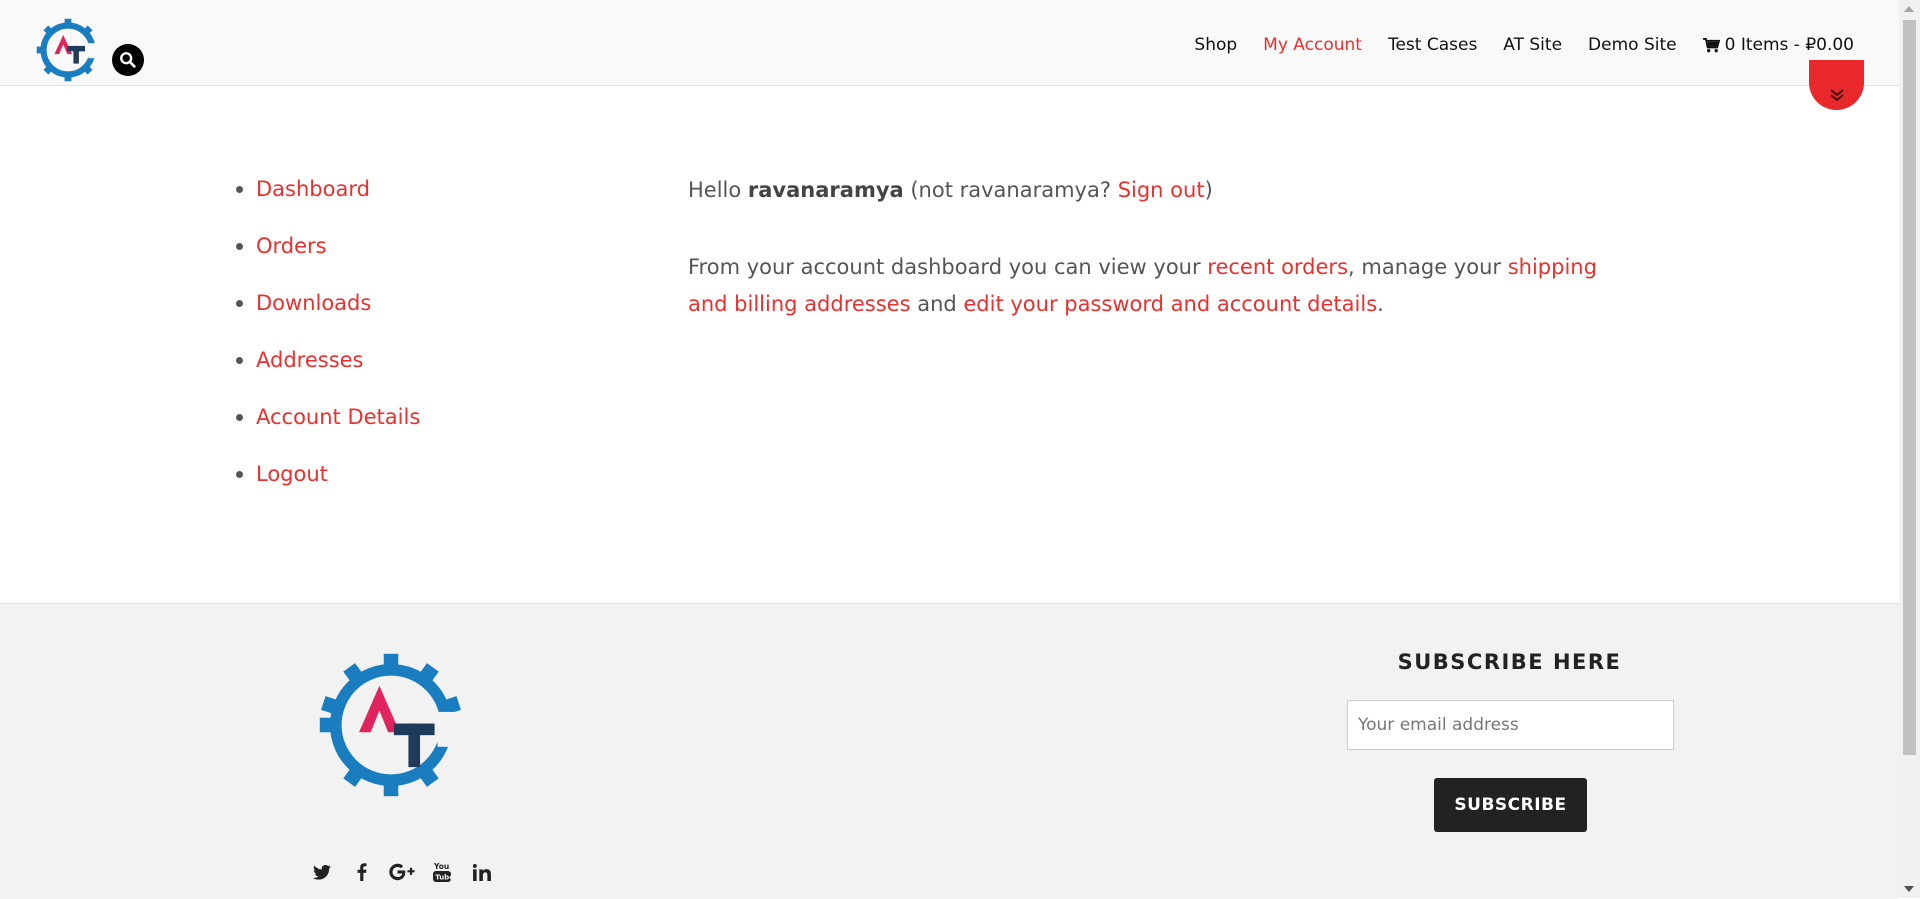 This screenshot has height=899, width=1920. I want to click on greeting-hello: Hello, so click(718, 190).